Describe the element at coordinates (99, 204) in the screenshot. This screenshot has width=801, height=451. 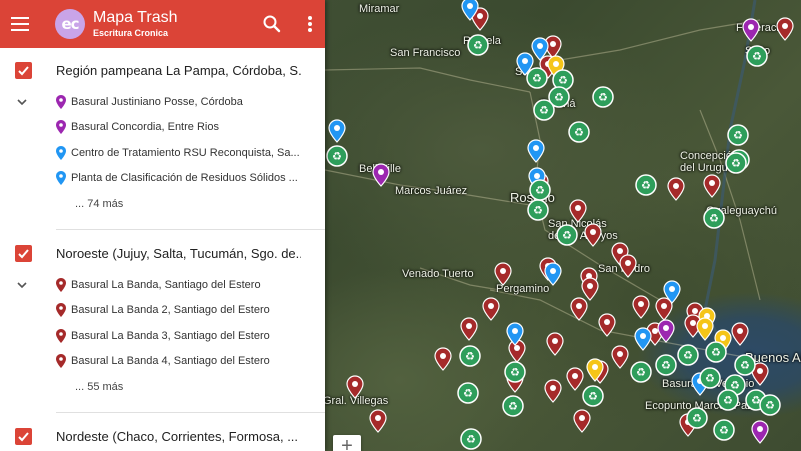
I see `more-items-link: ... 74 más` at that location.